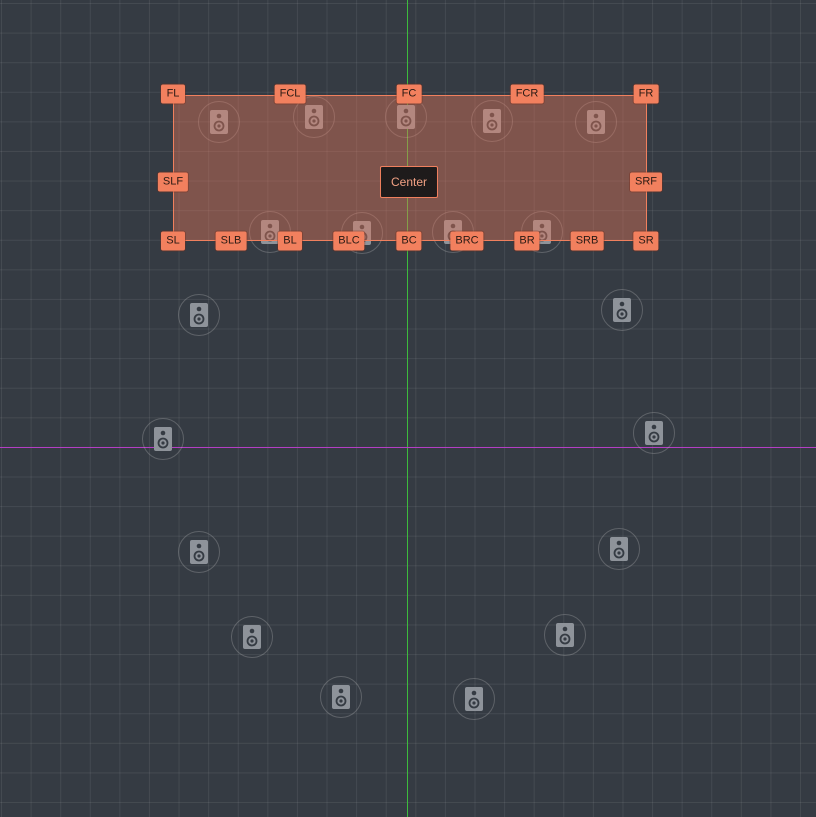 The image size is (816, 817). Describe the element at coordinates (349, 241) in the screenshot. I see `handle-blc: BLC` at that location.